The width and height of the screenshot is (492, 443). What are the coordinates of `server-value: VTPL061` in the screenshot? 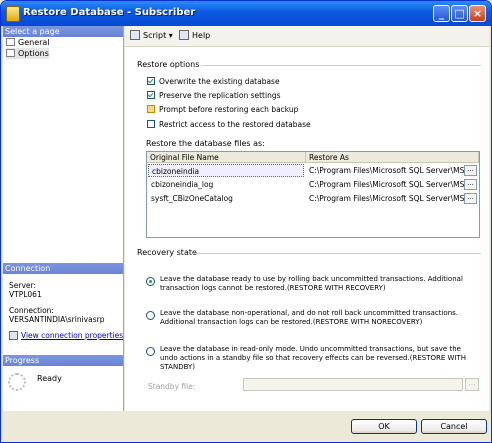 It's located at (25, 294).